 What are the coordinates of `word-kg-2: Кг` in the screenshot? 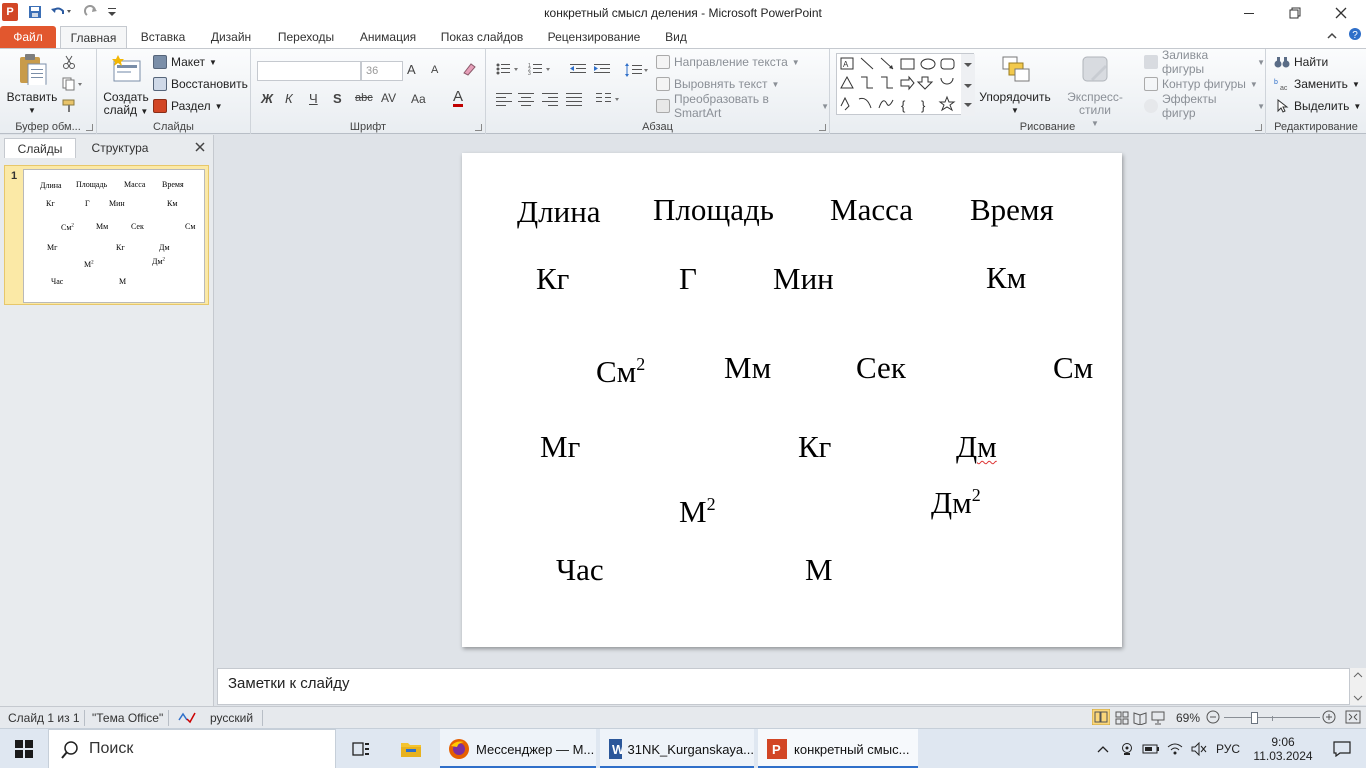 It's located at (814, 447).